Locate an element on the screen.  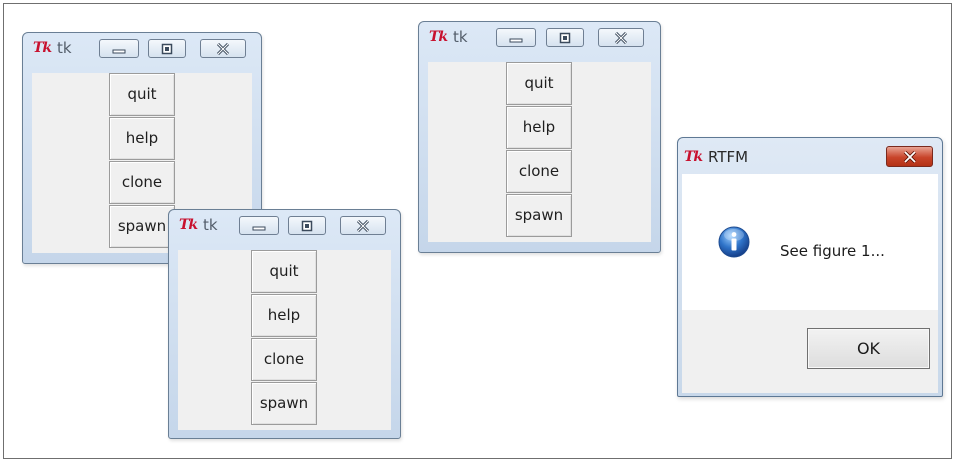
tk-window-3: Tk tk quit help clone spawn is located at coordinates (539, 137).